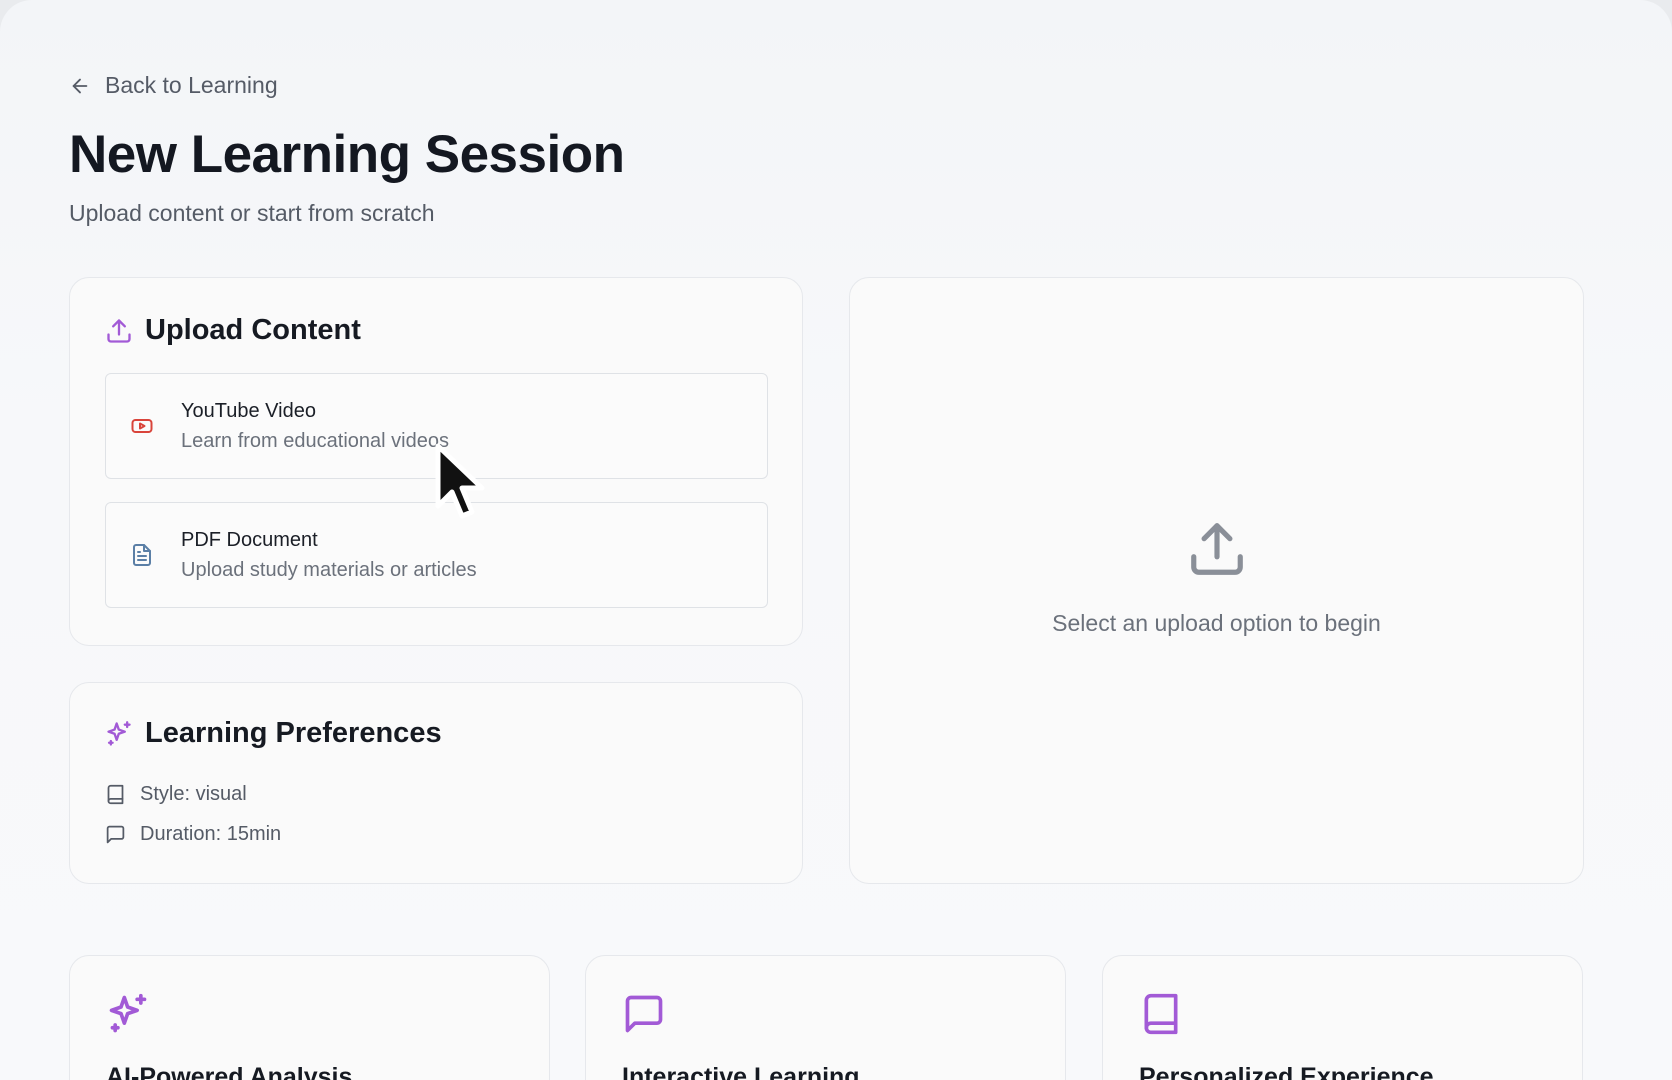 This screenshot has height=1080, width=1672. Describe the element at coordinates (191, 85) in the screenshot. I see `back-label: Back to Learning` at that location.